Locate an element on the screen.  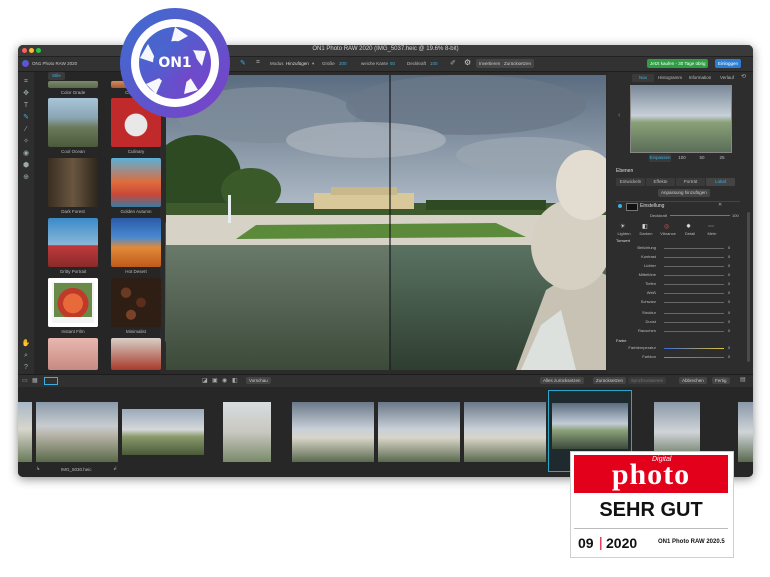
slider-row: Lichter 0 is located at coordinates (675, 266).